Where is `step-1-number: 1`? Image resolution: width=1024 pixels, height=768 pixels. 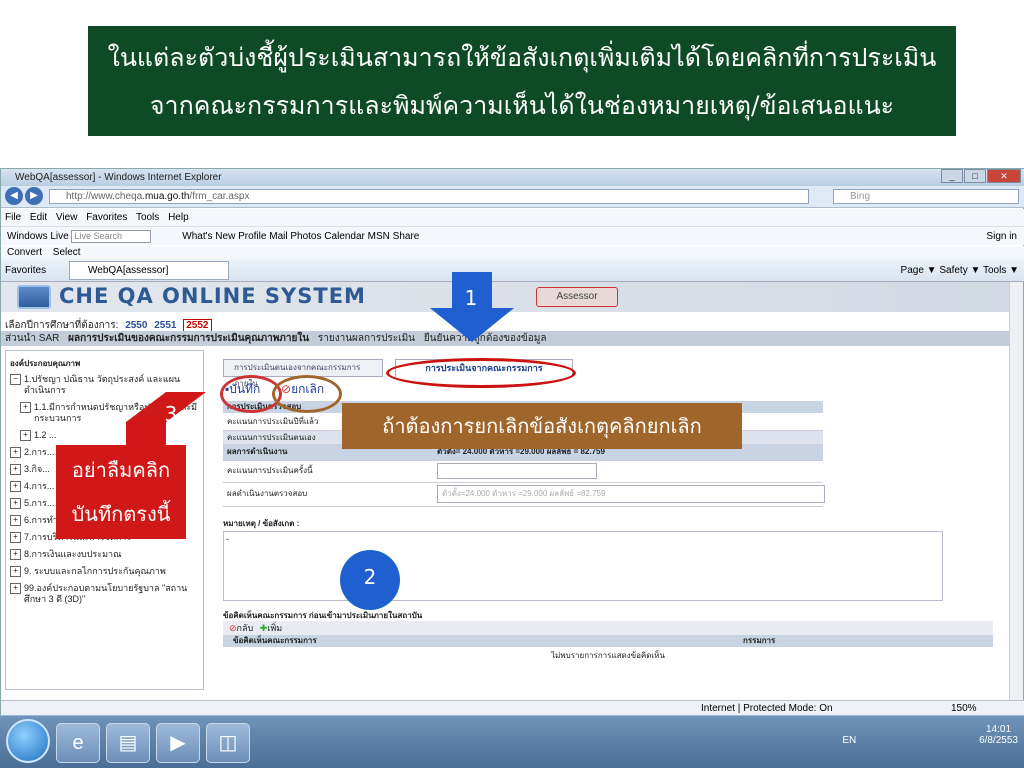
step-1-number: 1 is located at coordinates (471, 298).